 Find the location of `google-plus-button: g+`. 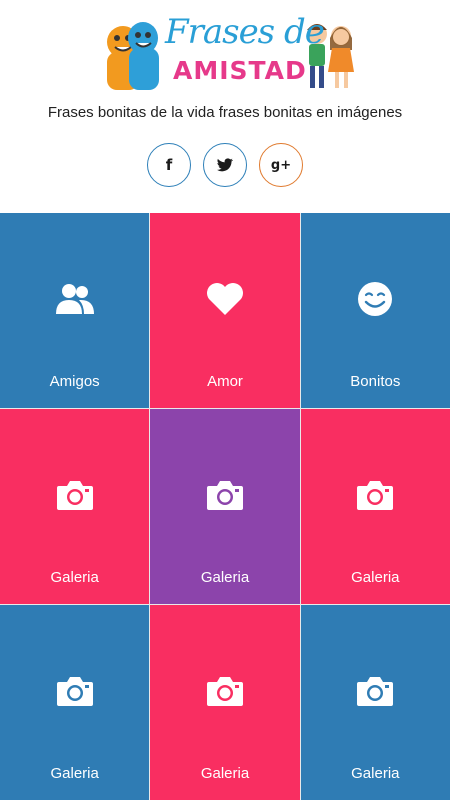

google-plus-button: g+ is located at coordinates (281, 165).